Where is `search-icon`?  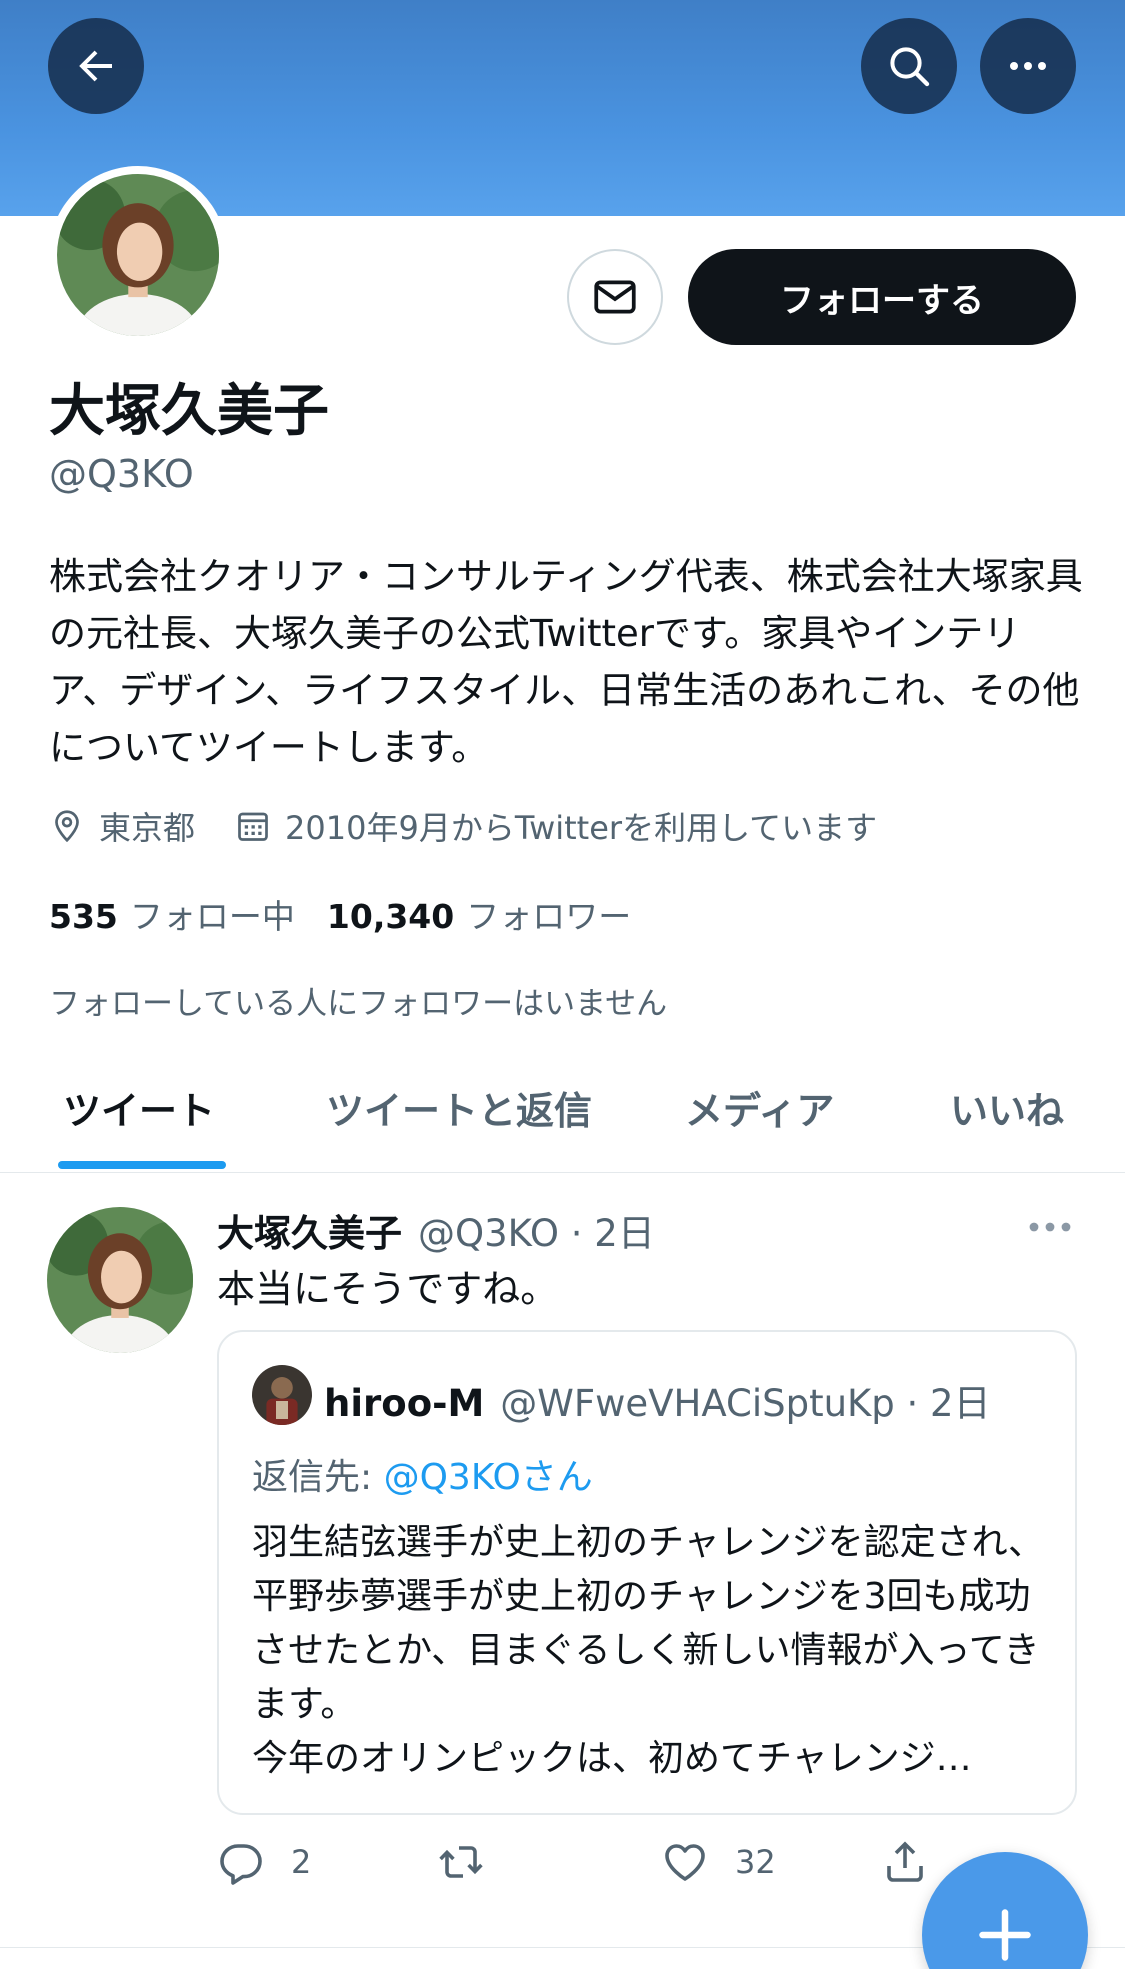 search-icon is located at coordinates (910, 67).